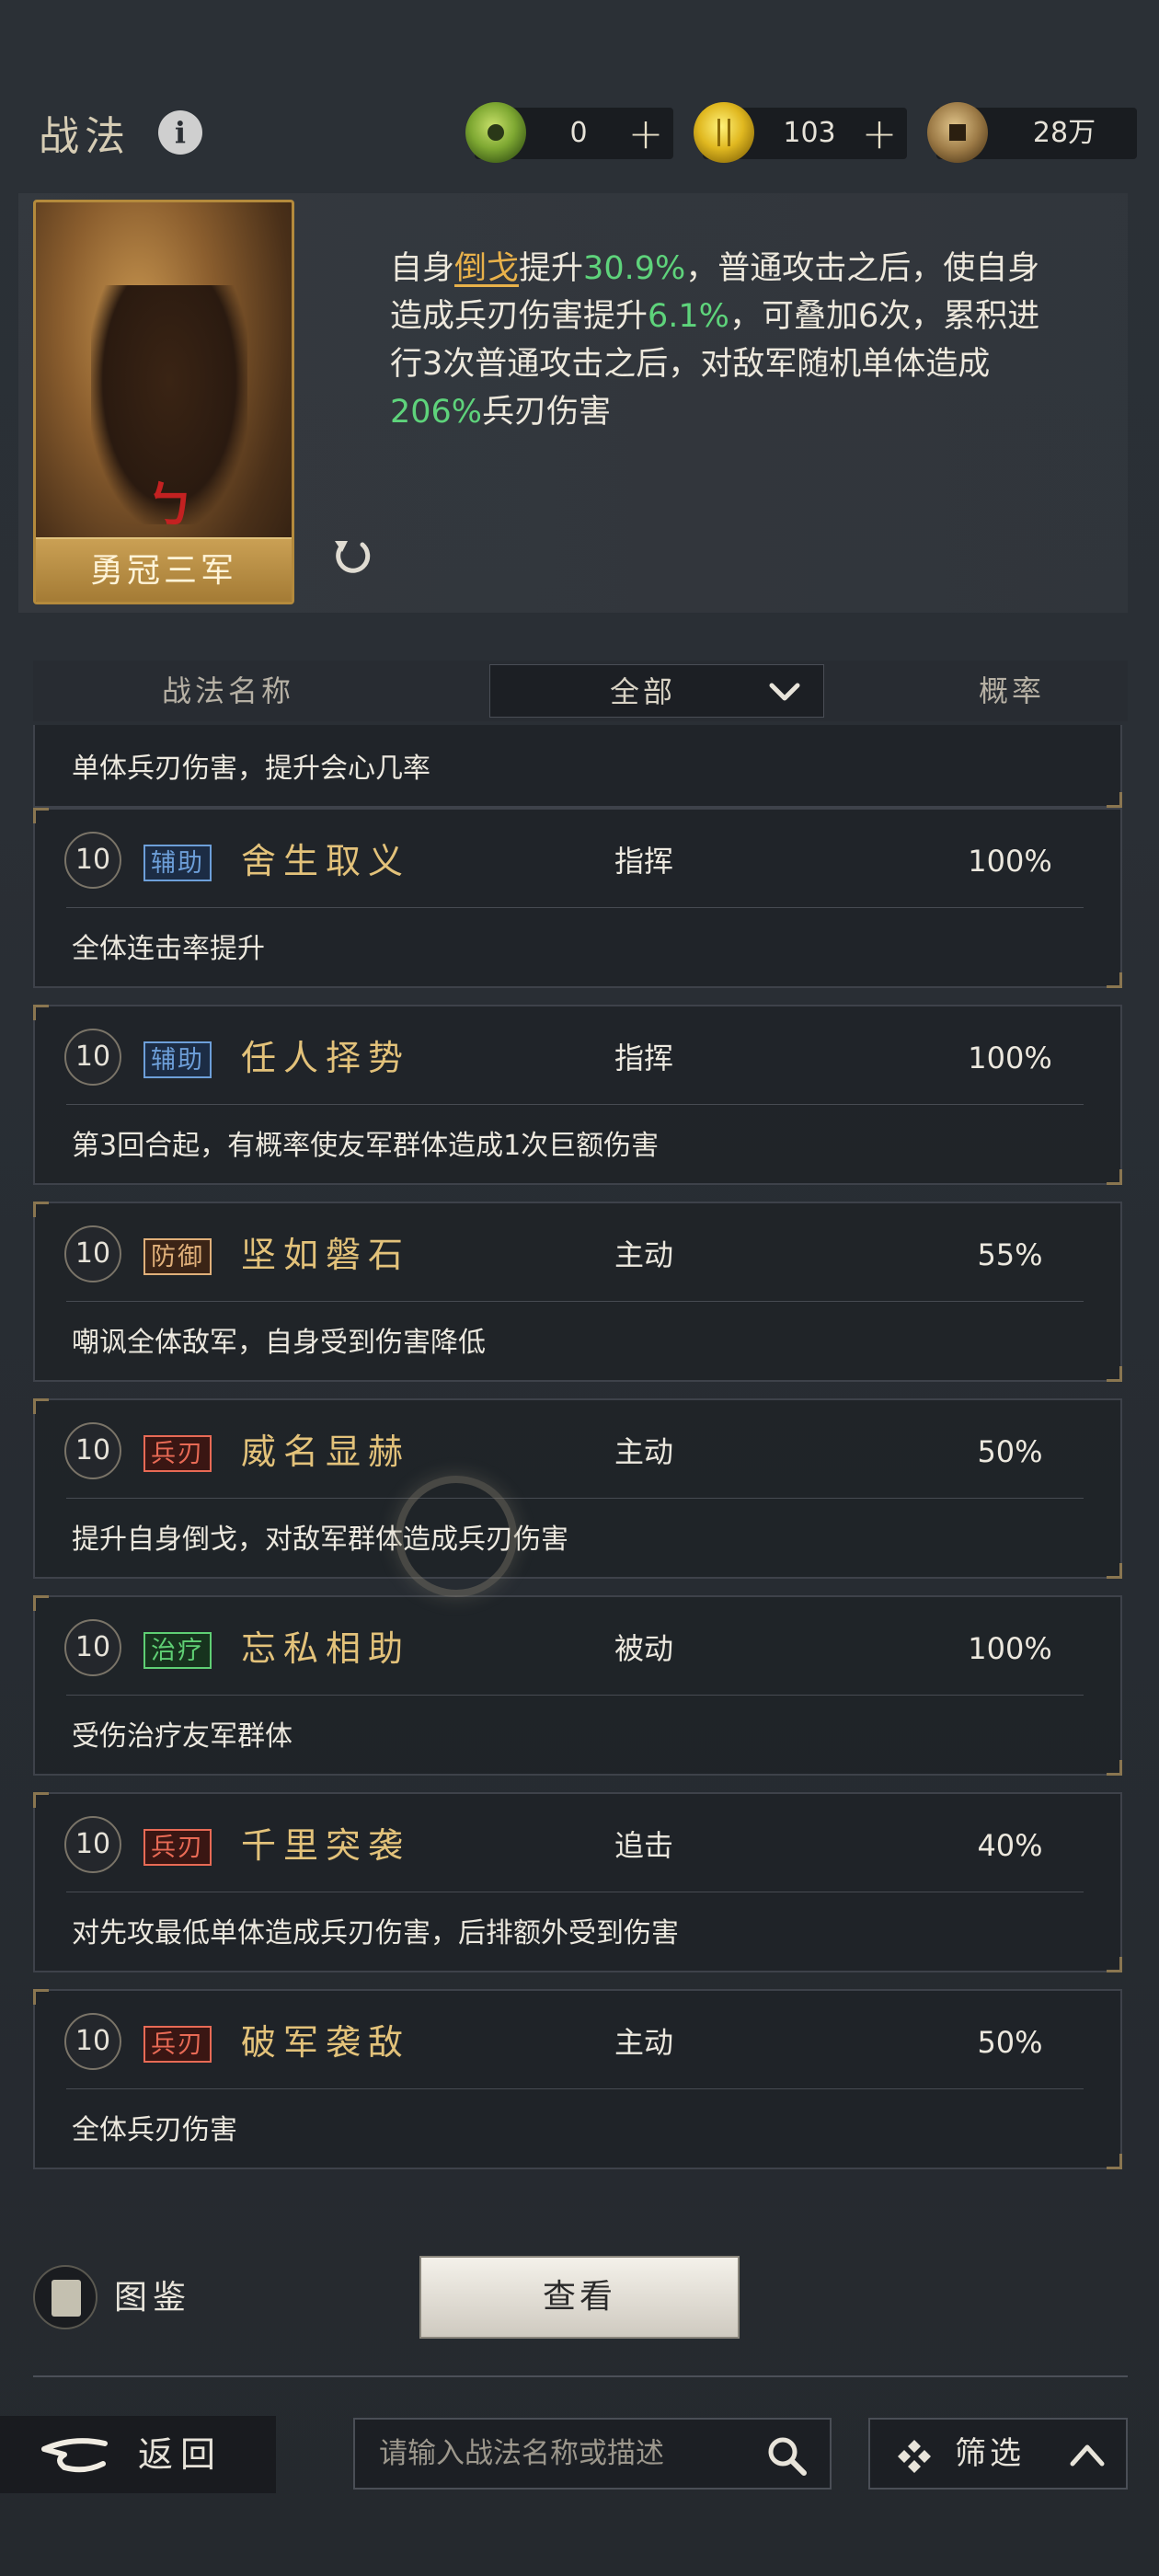  I want to click on skill-rate: 40%, so click(1010, 1845).